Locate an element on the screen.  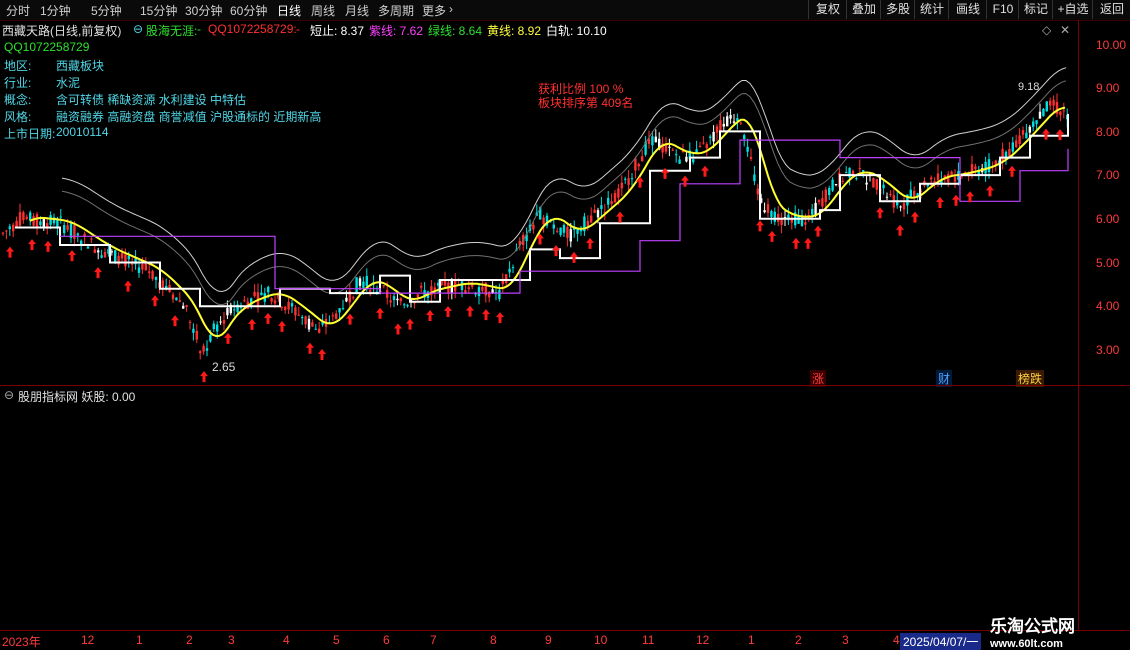
panel-separator is located at coordinates (565, 385).